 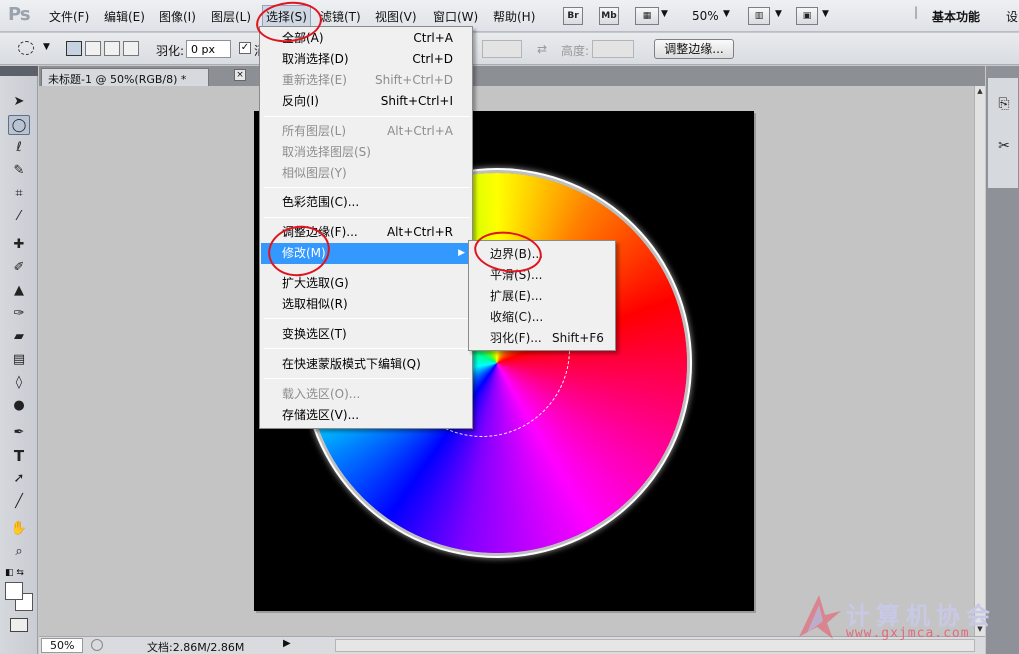 What do you see at coordinates (542, 49) in the screenshot?
I see `swap-icon: ⇄` at bounding box center [542, 49].